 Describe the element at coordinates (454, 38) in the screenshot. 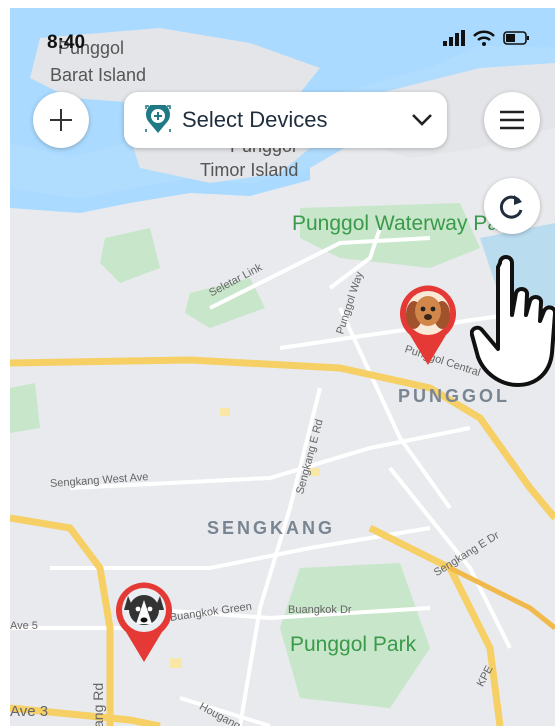

I see `signal-icon` at that location.